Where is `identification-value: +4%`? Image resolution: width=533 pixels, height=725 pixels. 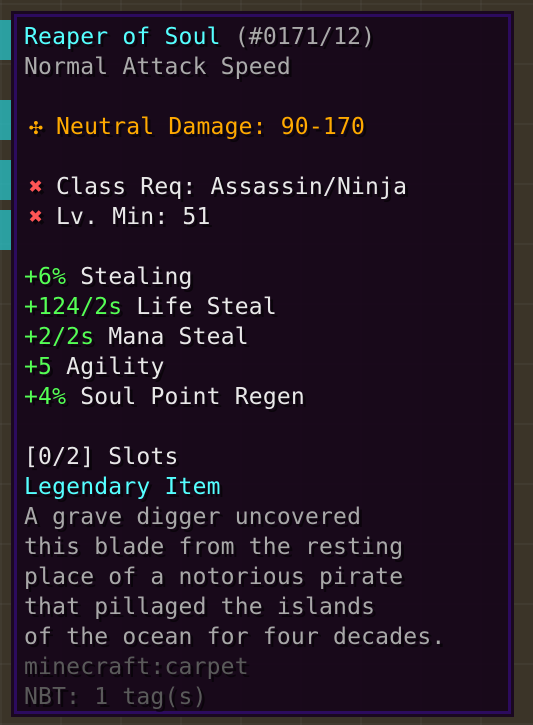
identification-value: +4% is located at coordinates (45, 397).